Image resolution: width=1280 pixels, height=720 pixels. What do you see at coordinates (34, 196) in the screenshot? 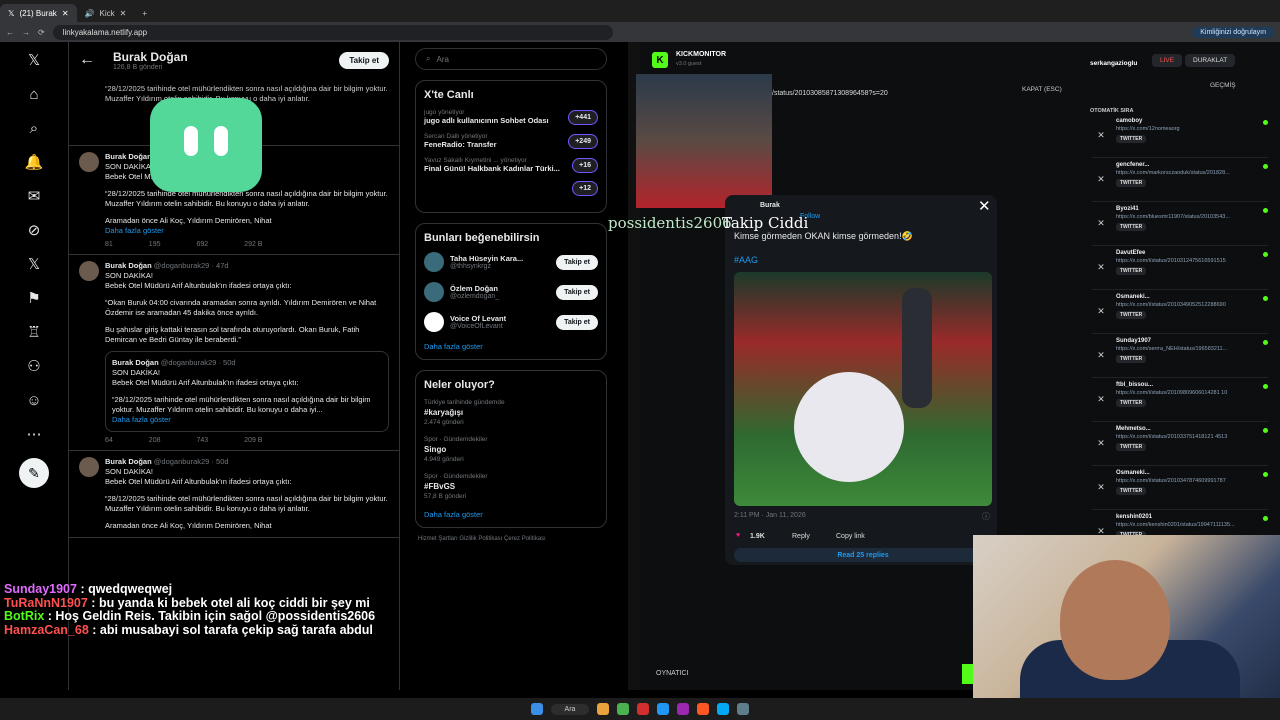
I see `messages-icon: ✉` at bounding box center [34, 196].